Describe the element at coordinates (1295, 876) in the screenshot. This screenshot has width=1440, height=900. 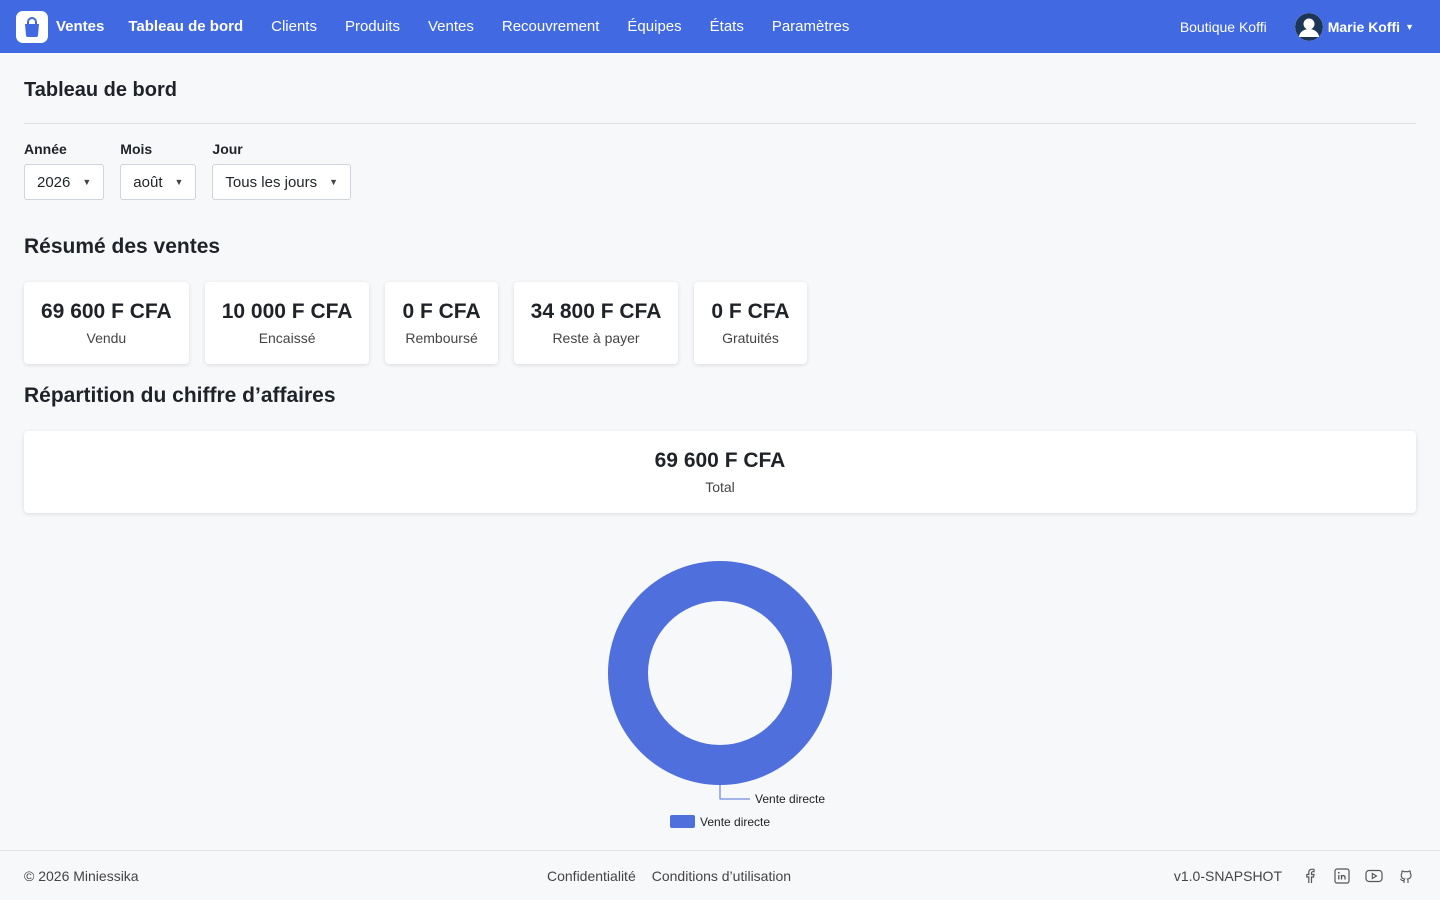
I see `footer-right: v1.0-SNAPSHOT` at that location.